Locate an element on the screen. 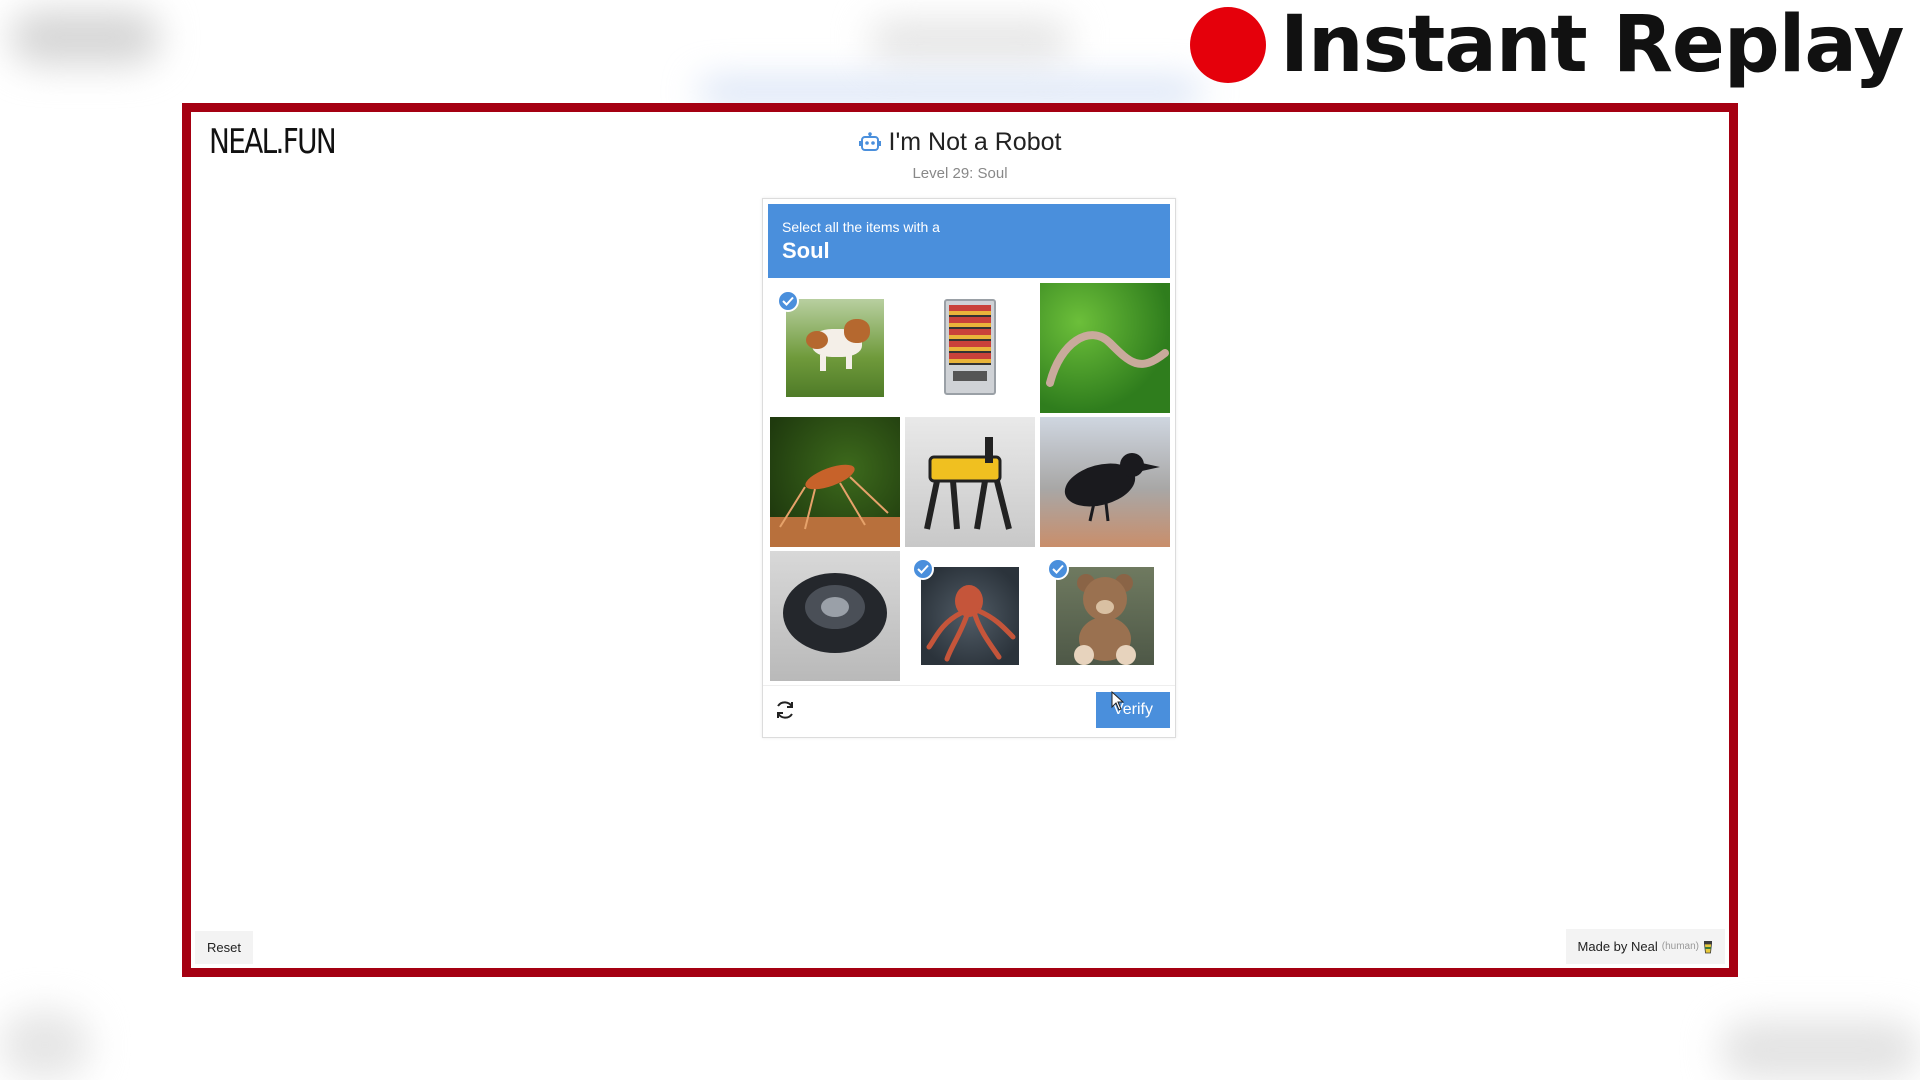  teddy-bear-image is located at coordinates (1105, 616).